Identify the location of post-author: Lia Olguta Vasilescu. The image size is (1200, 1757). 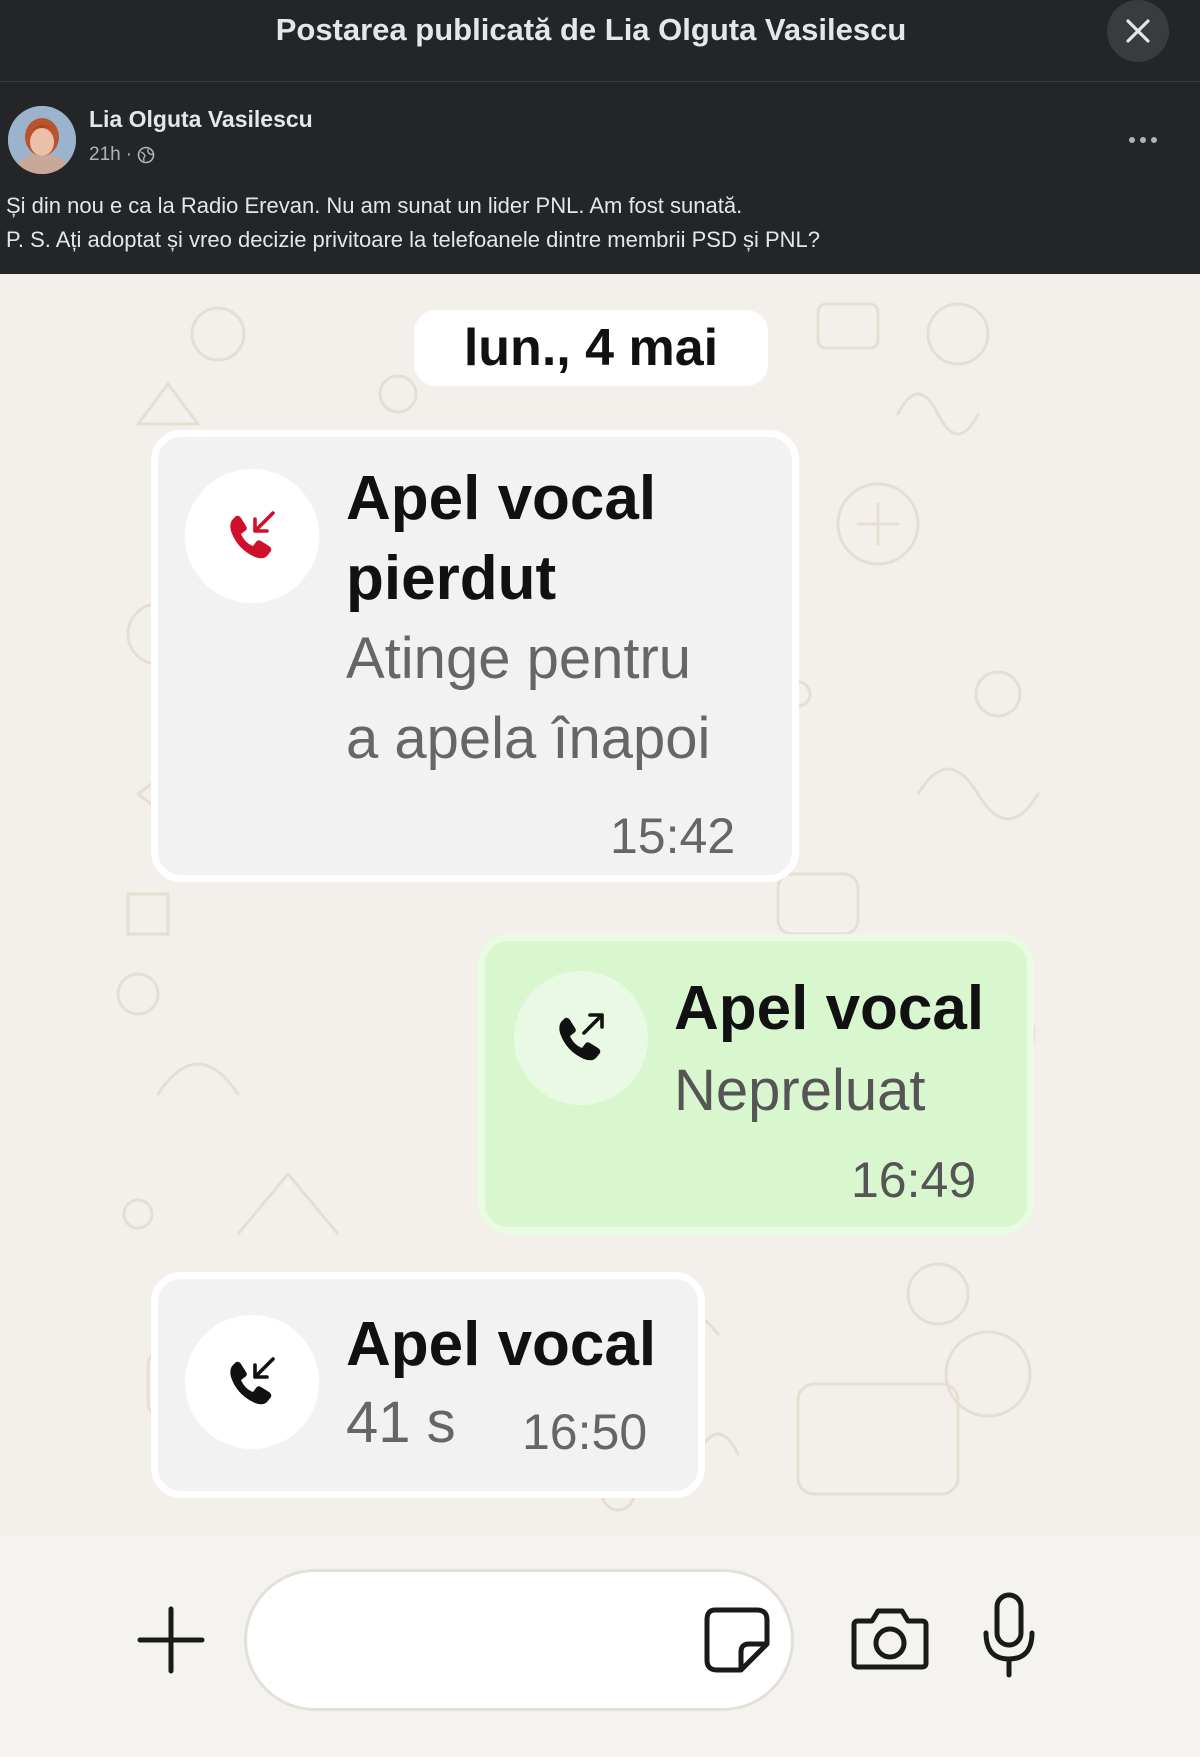
(201, 119).